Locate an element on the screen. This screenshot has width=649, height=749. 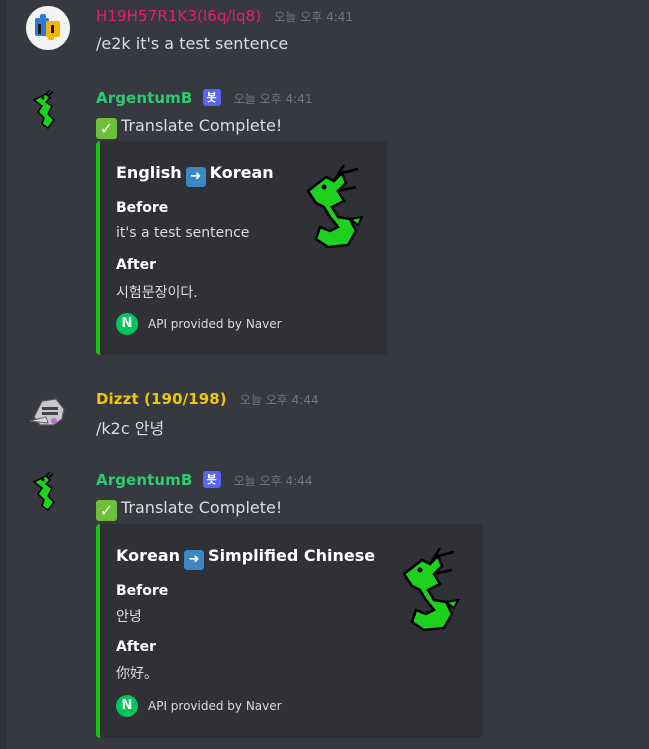
puzzle-piece-icon is located at coordinates (48, 28).